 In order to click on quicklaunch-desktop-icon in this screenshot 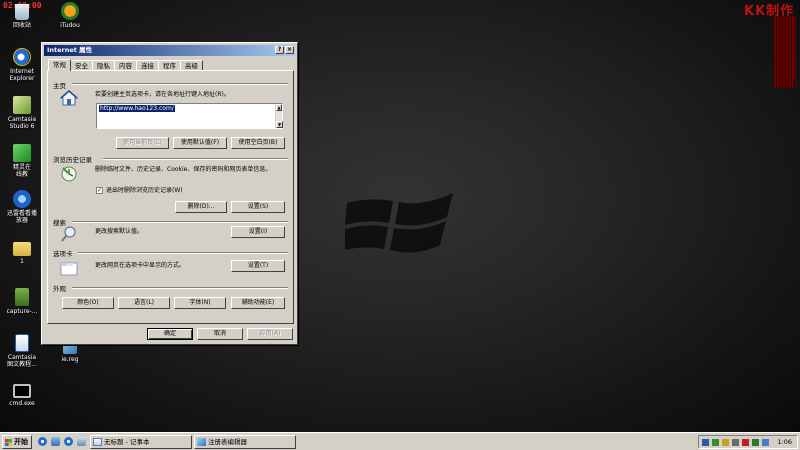, I will do `click(55, 441)`.